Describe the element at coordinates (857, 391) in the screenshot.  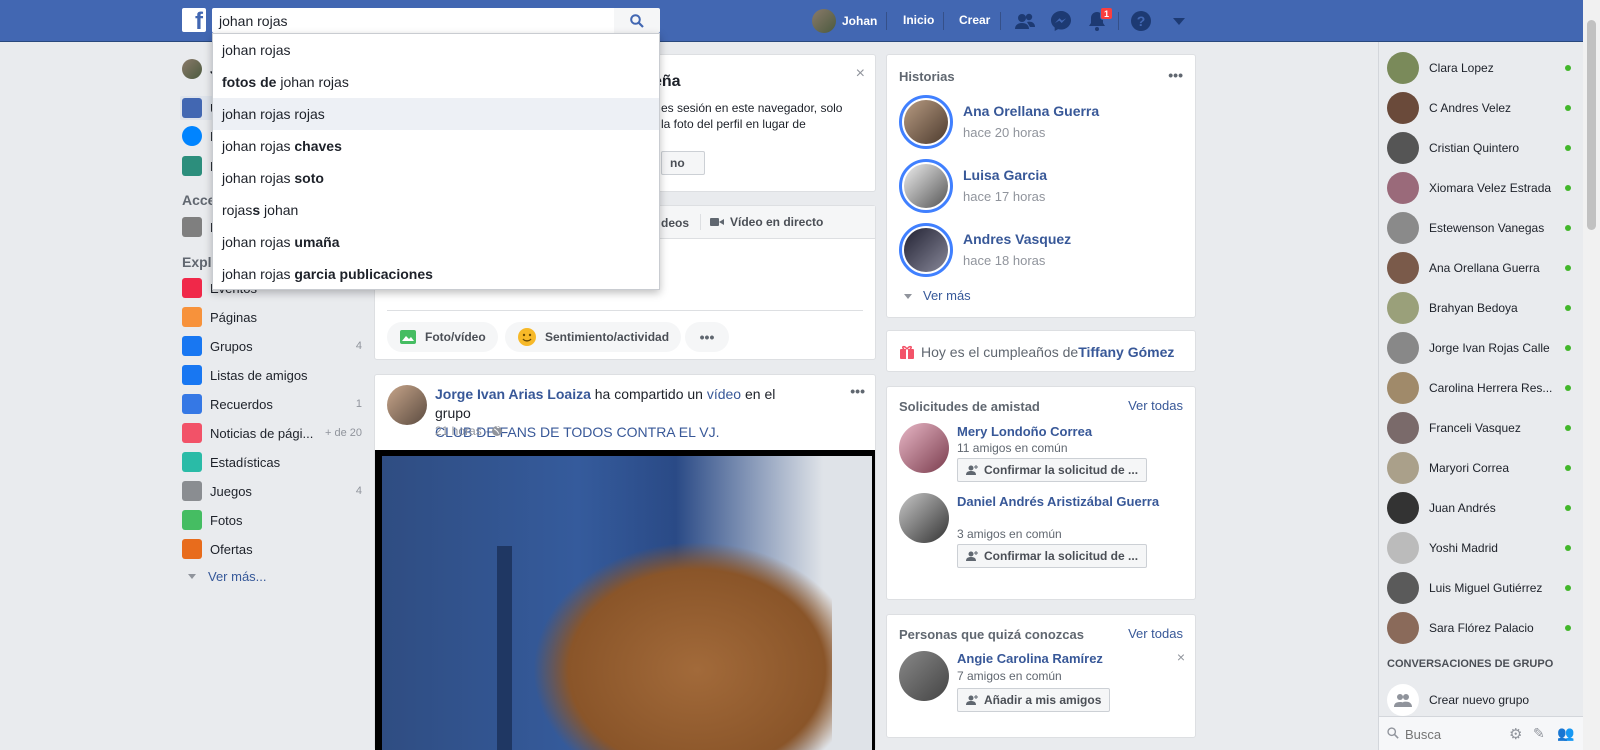
I see `post-options-icon: •••` at that location.